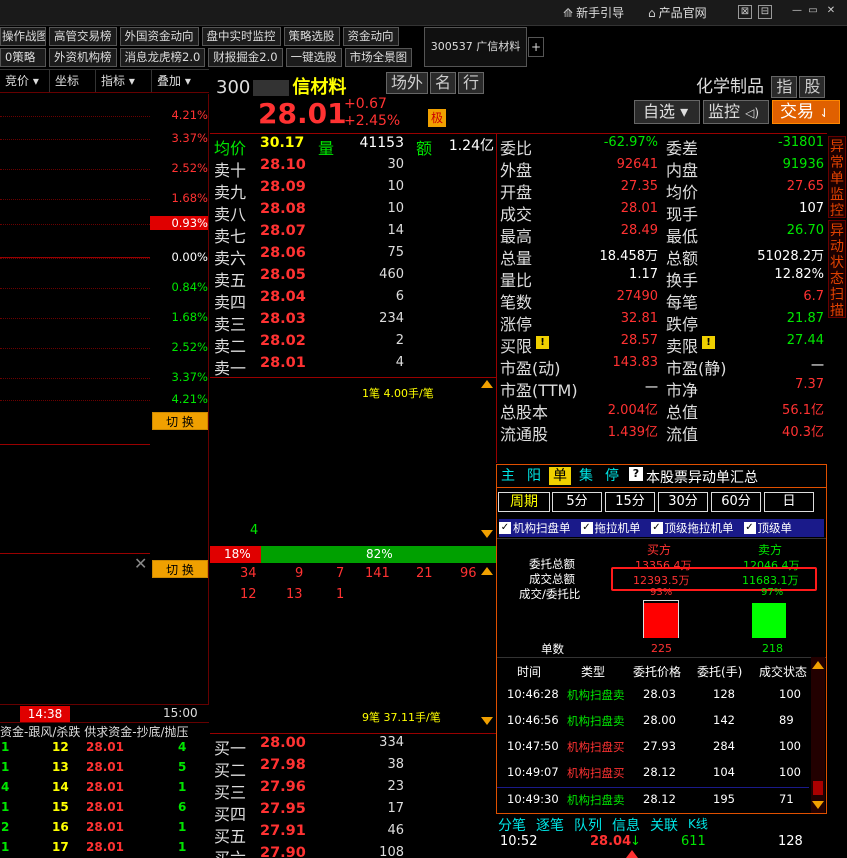  What do you see at coordinates (189, 138) in the screenshot?
I see `pct-label: 3.37%` at bounding box center [189, 138].